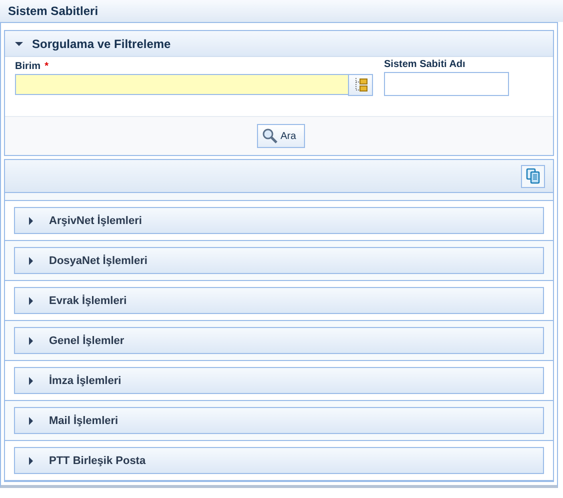 The width and height of the screenshot is (563, 498). What do you see at coordinates (32, 67) in the screenshot?
I see `field-label: Birim *` at bounding box center [32, 67].